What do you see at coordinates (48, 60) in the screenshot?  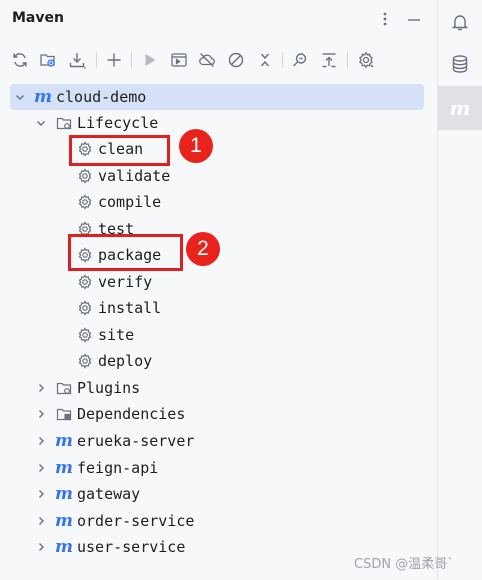 I see `add-project-icon` at bounding box center [48, 60].